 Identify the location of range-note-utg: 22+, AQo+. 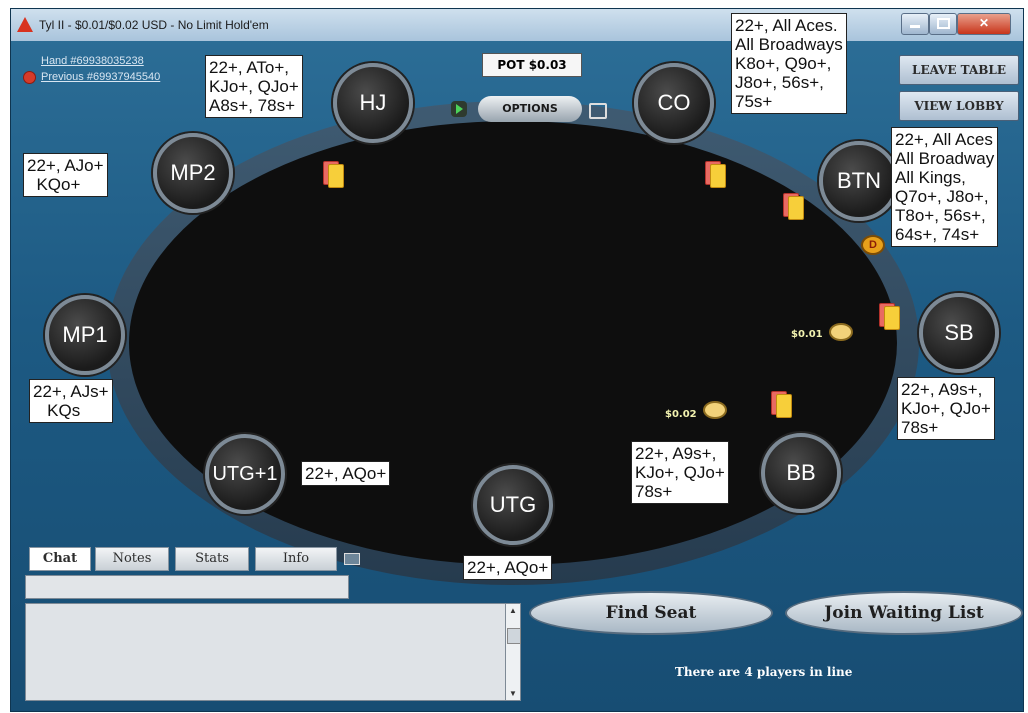
(508, 567).